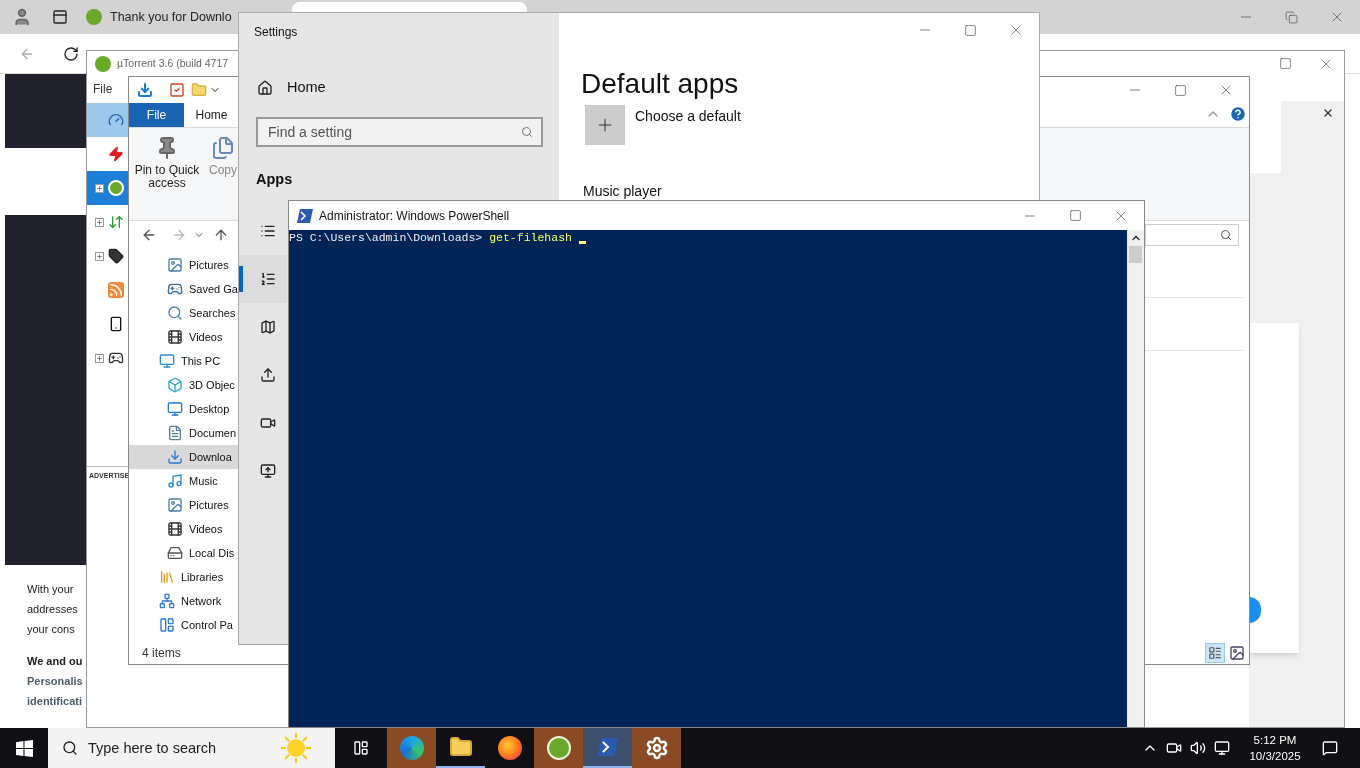 The image size is (1360, 768). Describe the element at coordinates (386, 238) in the screenshot. I see `prompt-text: PS C:\Users\admin\Downloads>` at that location.